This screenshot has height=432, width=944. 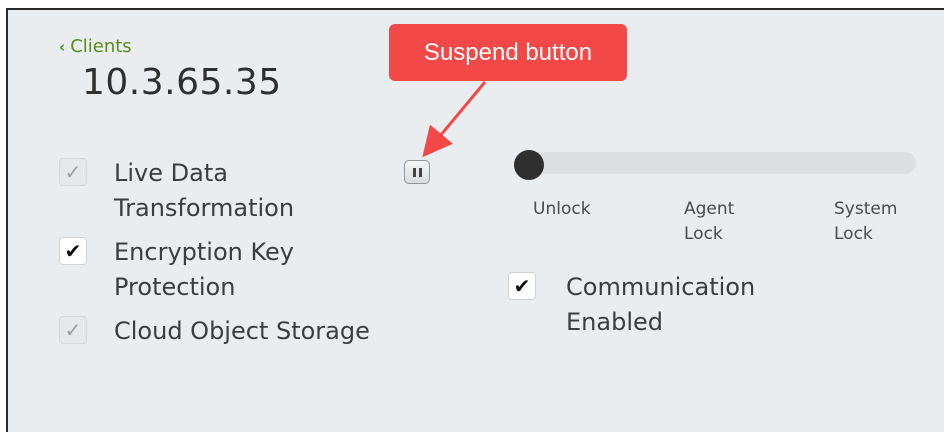 I want to click on annotation-arrow-icon, so click(x=454, y=119).